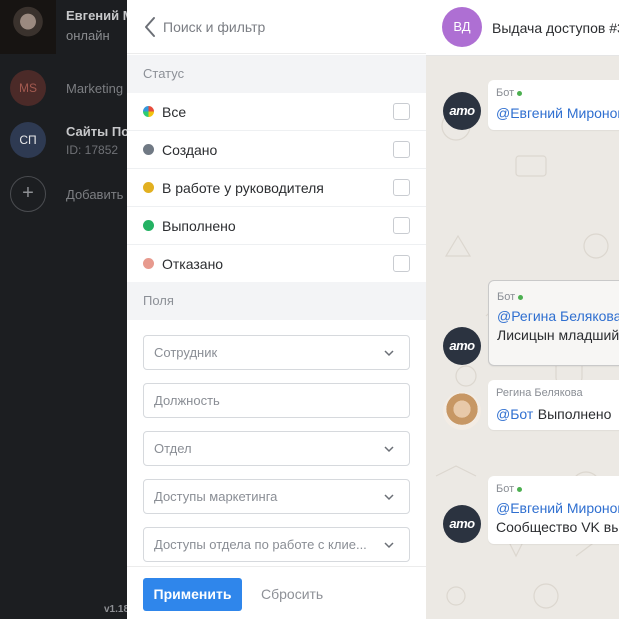 The image size is (619, 619). I want to click on workspace-avatar: СП, so click(28, 140).